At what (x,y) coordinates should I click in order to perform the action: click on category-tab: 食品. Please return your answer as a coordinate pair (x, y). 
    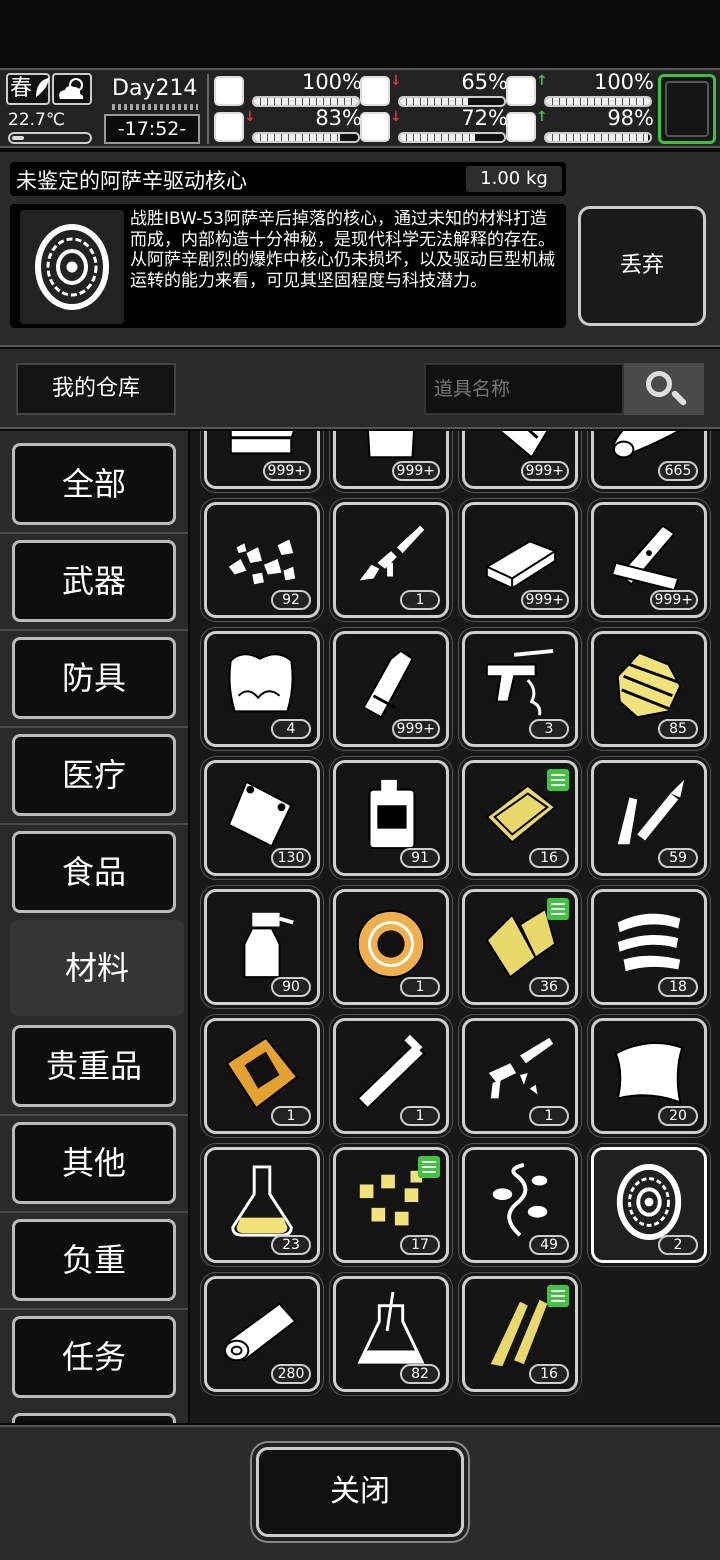
    Looking at the image, I should click on (94, 872).